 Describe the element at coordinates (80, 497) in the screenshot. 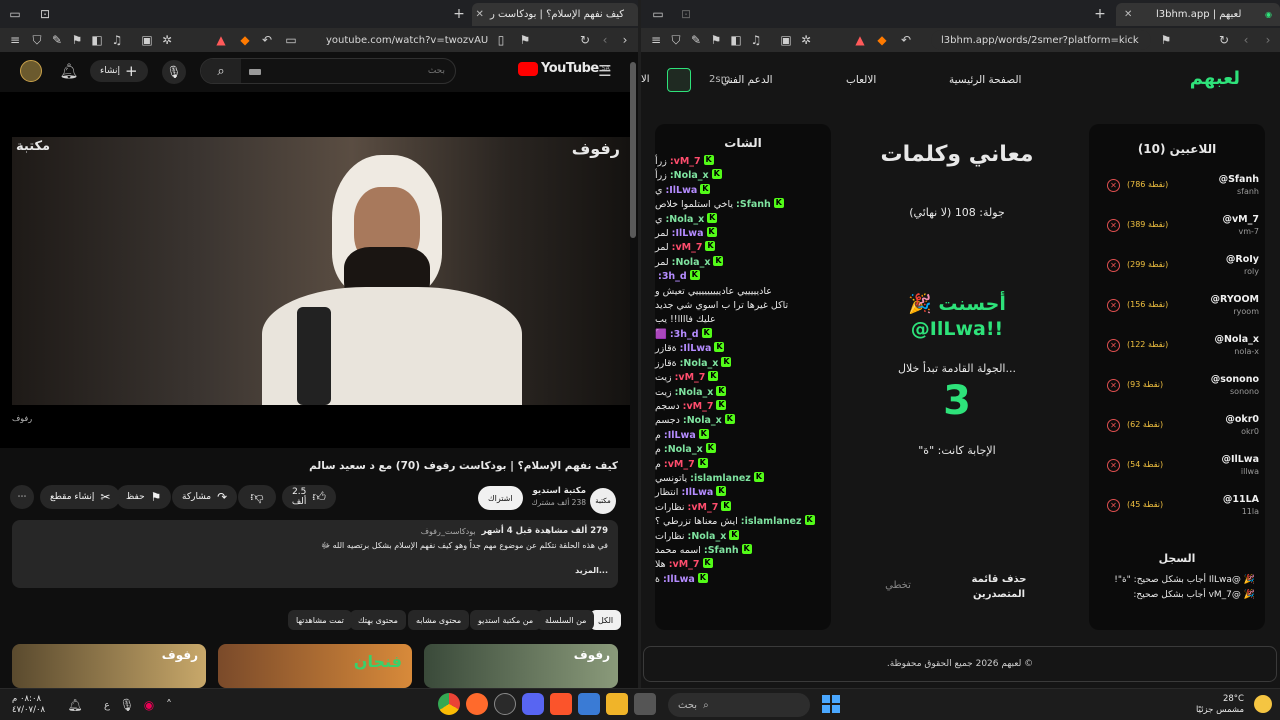

I see `clip-button: ✂ إنشاء مقطع` at that location.